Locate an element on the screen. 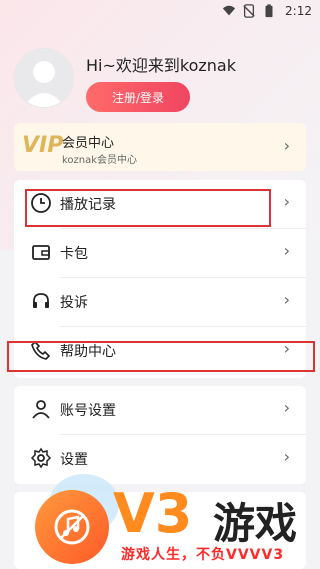 The height and width of the screenshot is (569, 320). watermark: V3 游戏 游戏人生，不负VVVV3 is located at coordinates (177, 521).